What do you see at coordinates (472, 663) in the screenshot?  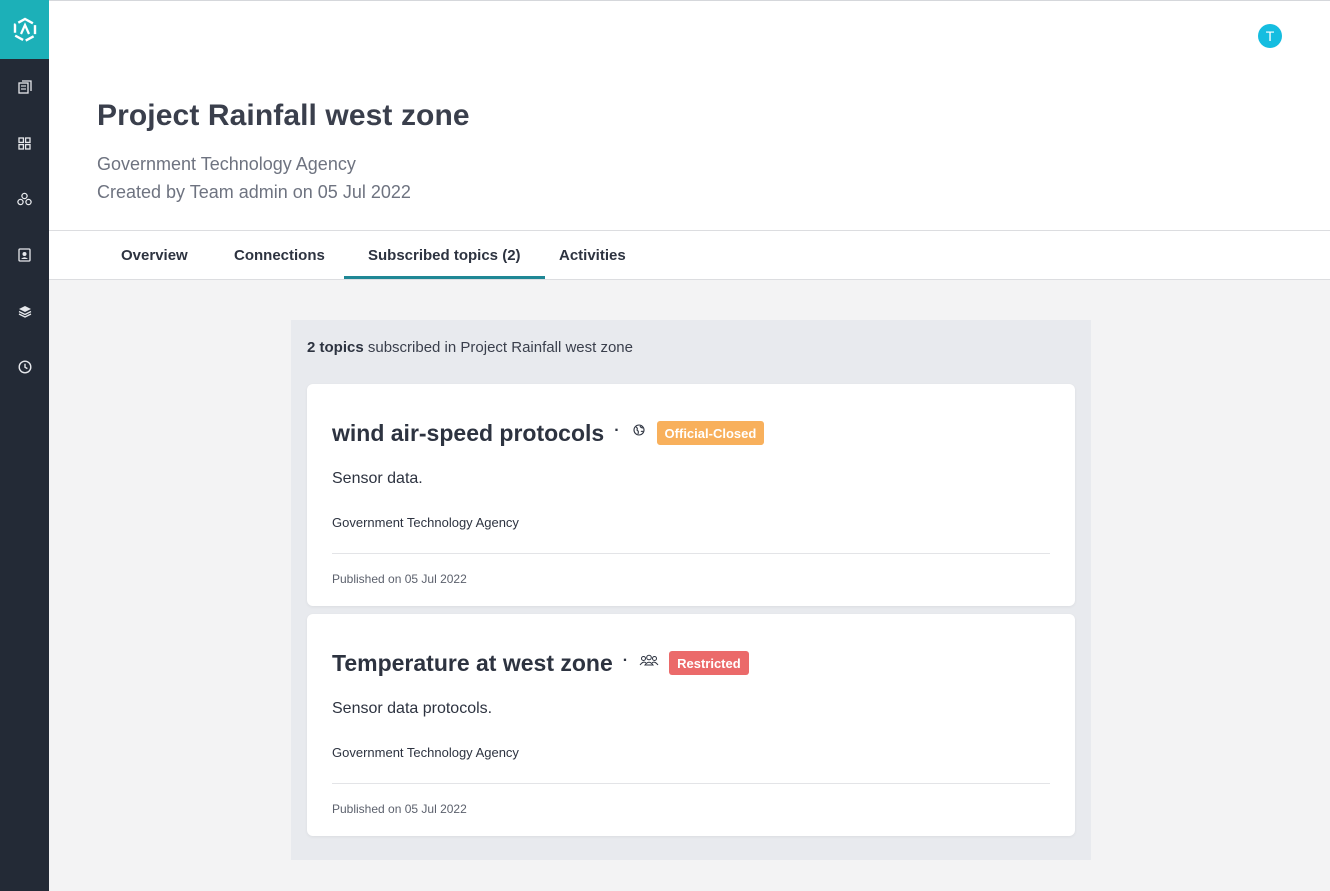 I see `topic-title: Temperature at west zone` at bounding box center [472, 663].